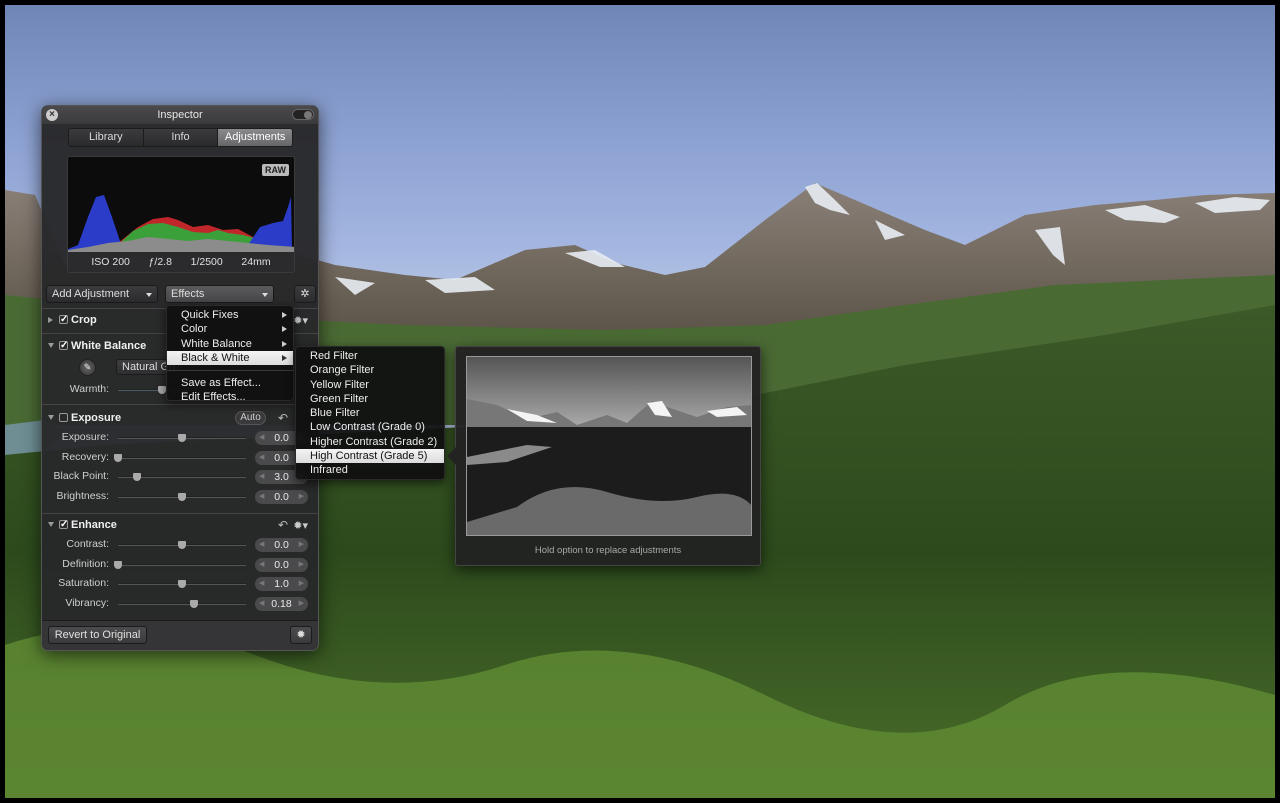  What do you see at coordinates (370, 442) in the screenshot?
I see `bw-menu-item: Higher Contrast (Grade 2)` at bounding box center [370, 442].